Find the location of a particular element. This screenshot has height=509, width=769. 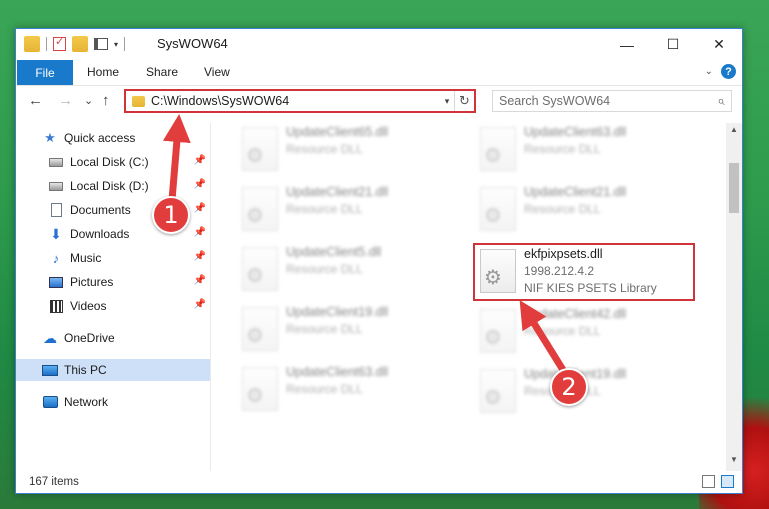

music-icon: ♪ is located at coordinates (56, 258).